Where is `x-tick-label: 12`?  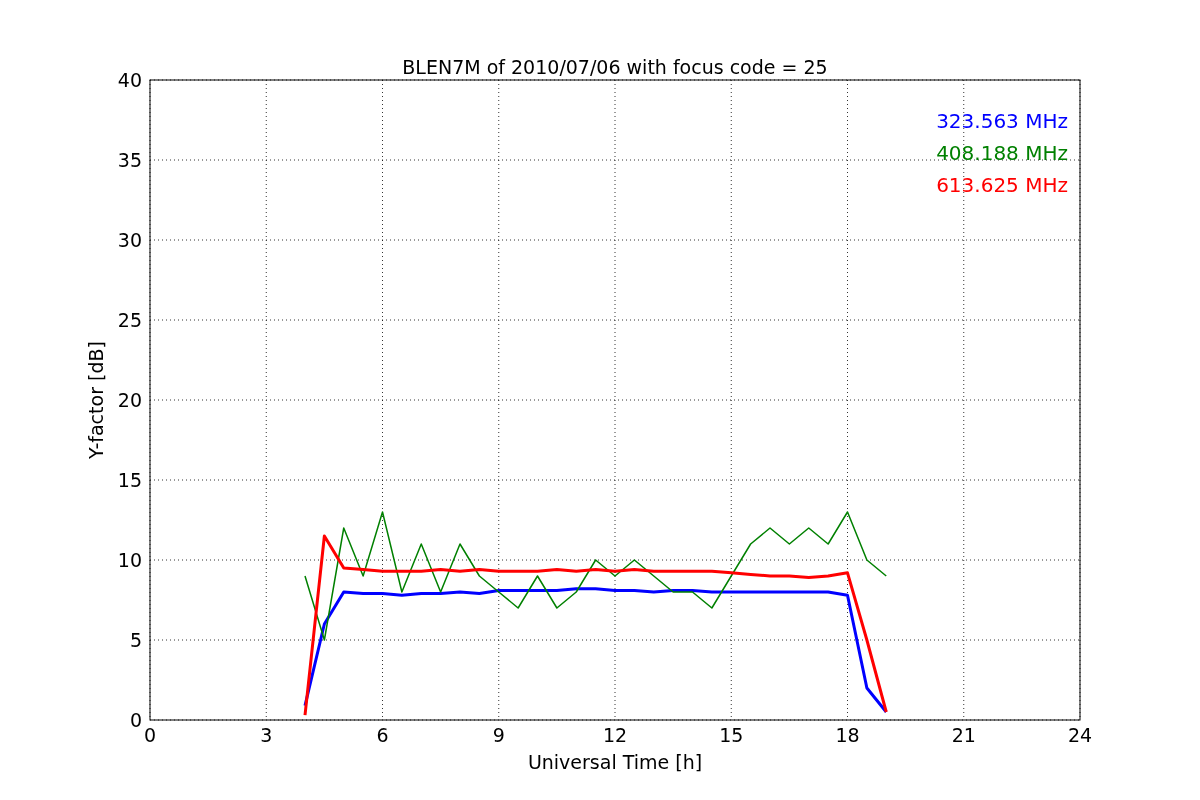
x-tick-label: 12 is located at coordinates (615, 735).